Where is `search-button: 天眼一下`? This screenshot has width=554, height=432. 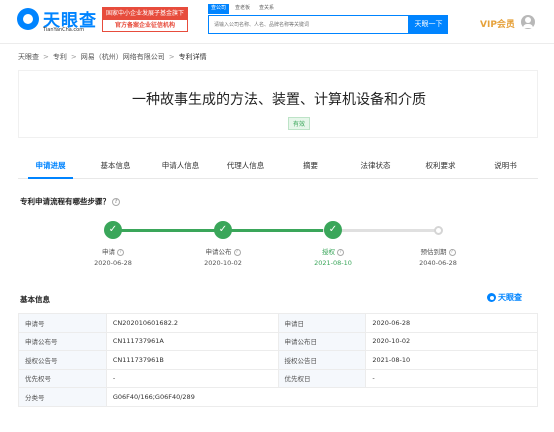 search-button: 天眼一下 is located at coordinates (428, 24).